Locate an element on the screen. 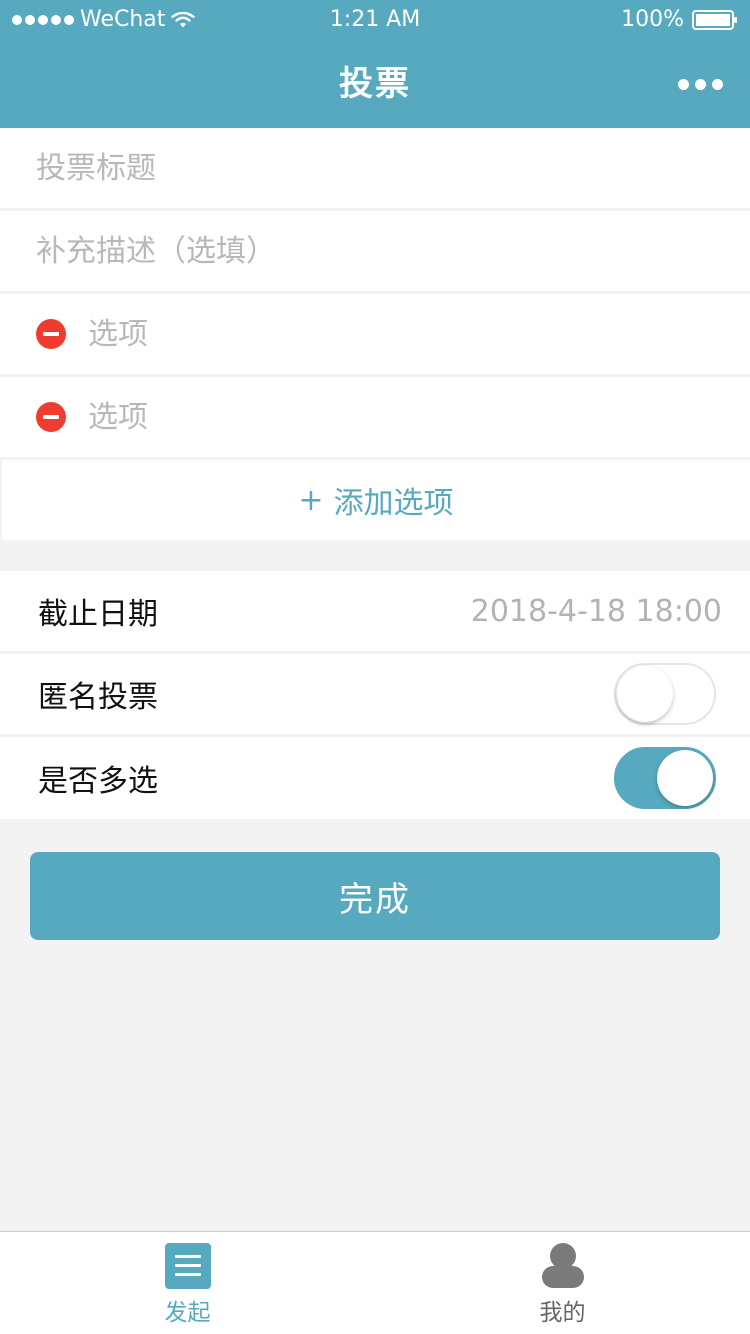 This screenshot has width=750, height=1334. plus-icon: + is located at coordinates (311, 500).